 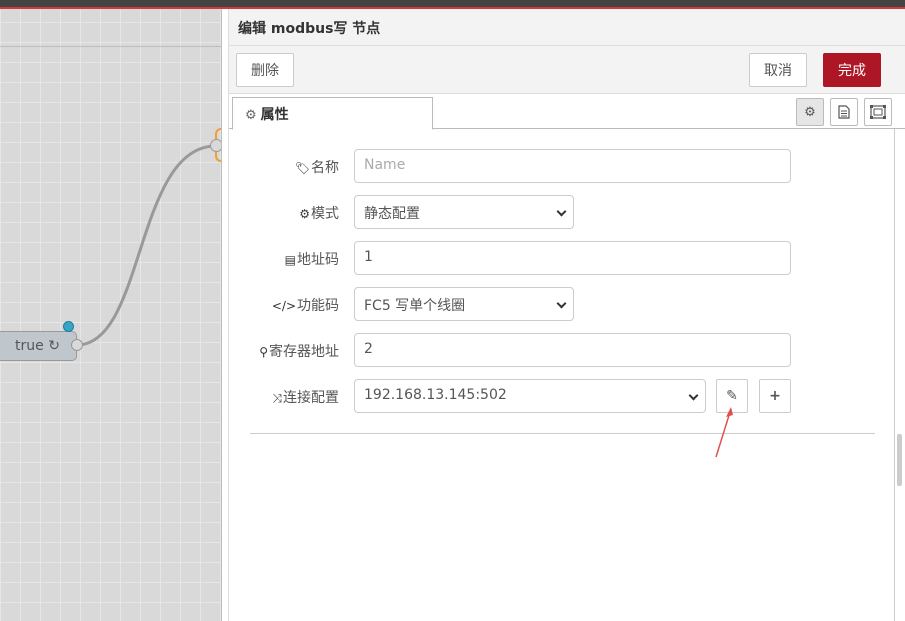 I want to click on refresh-icon: ↻, so click(x=54, y=346).